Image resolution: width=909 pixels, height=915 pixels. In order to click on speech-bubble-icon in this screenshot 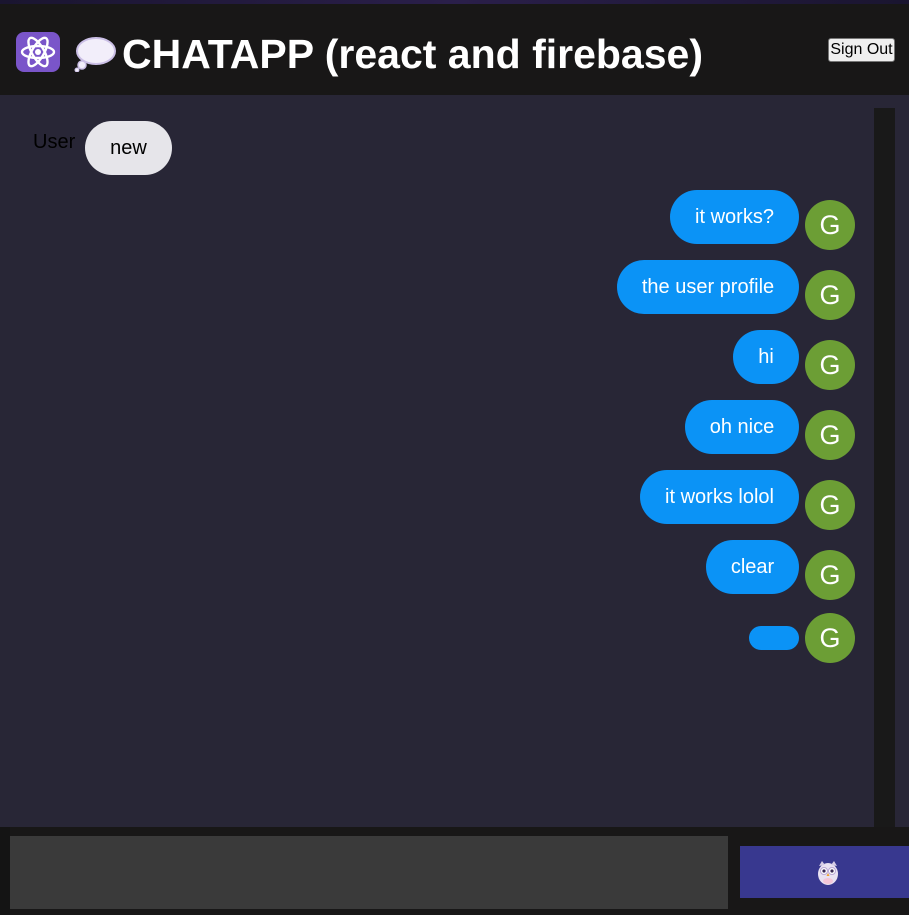, I will do `click(95, 54)`.